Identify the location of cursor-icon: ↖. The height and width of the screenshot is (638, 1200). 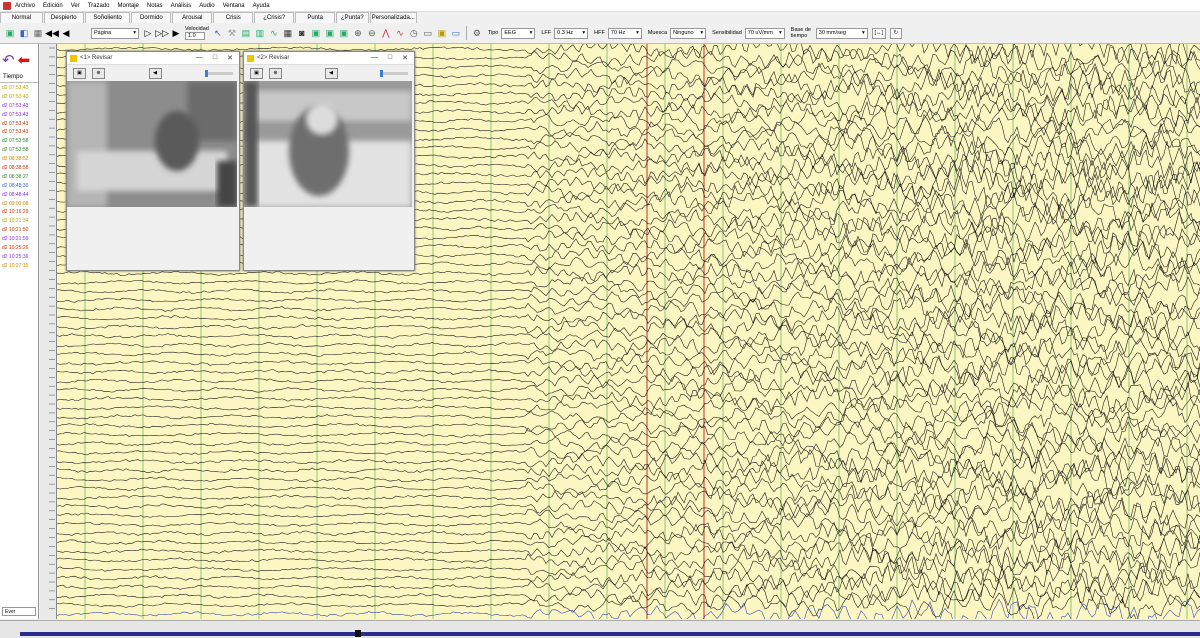
(218, 33).